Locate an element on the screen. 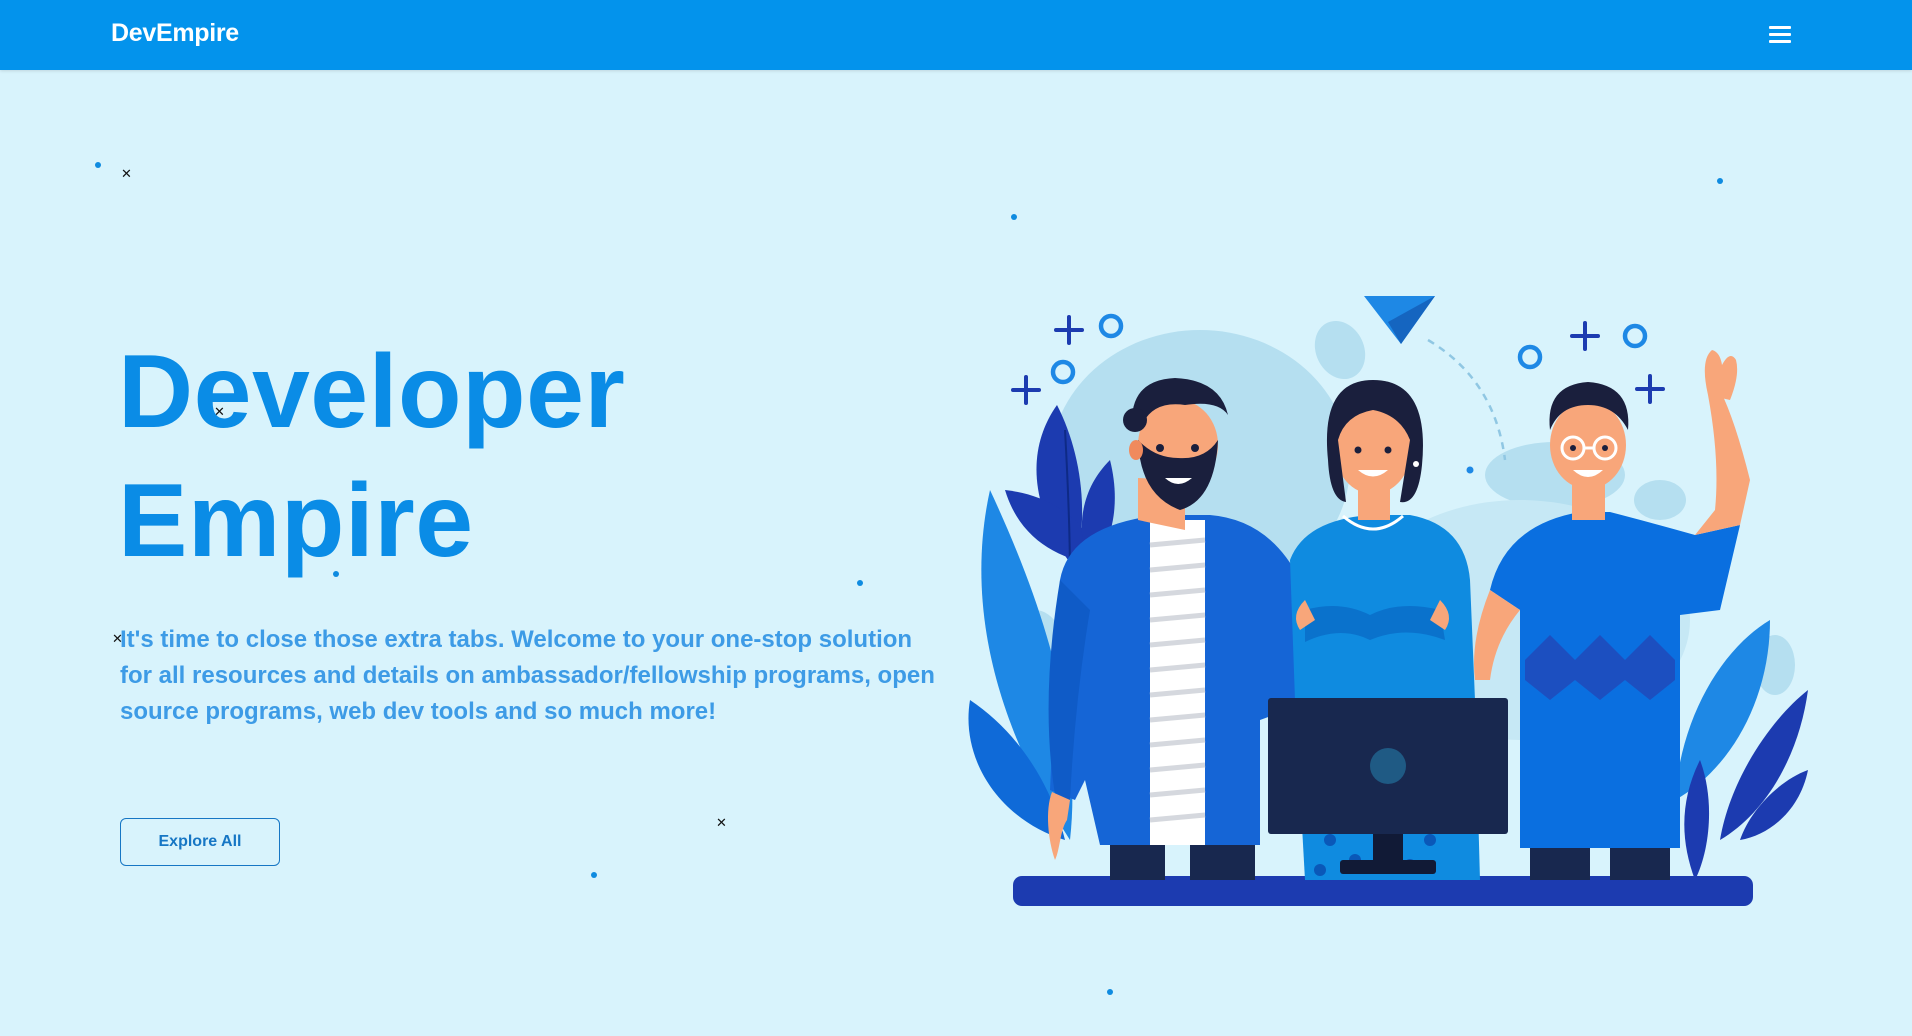 The width and height of the screenshot is (1912, 1036). navbar: DevEmpire is located at coordinates (956, 35).